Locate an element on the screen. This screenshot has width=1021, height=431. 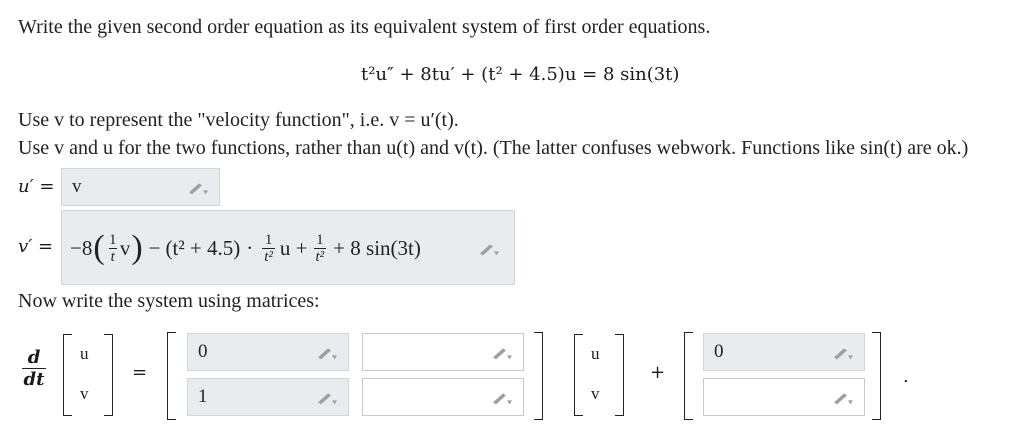
forcing-f1-field: 0 is located at coordinates (784, 352).